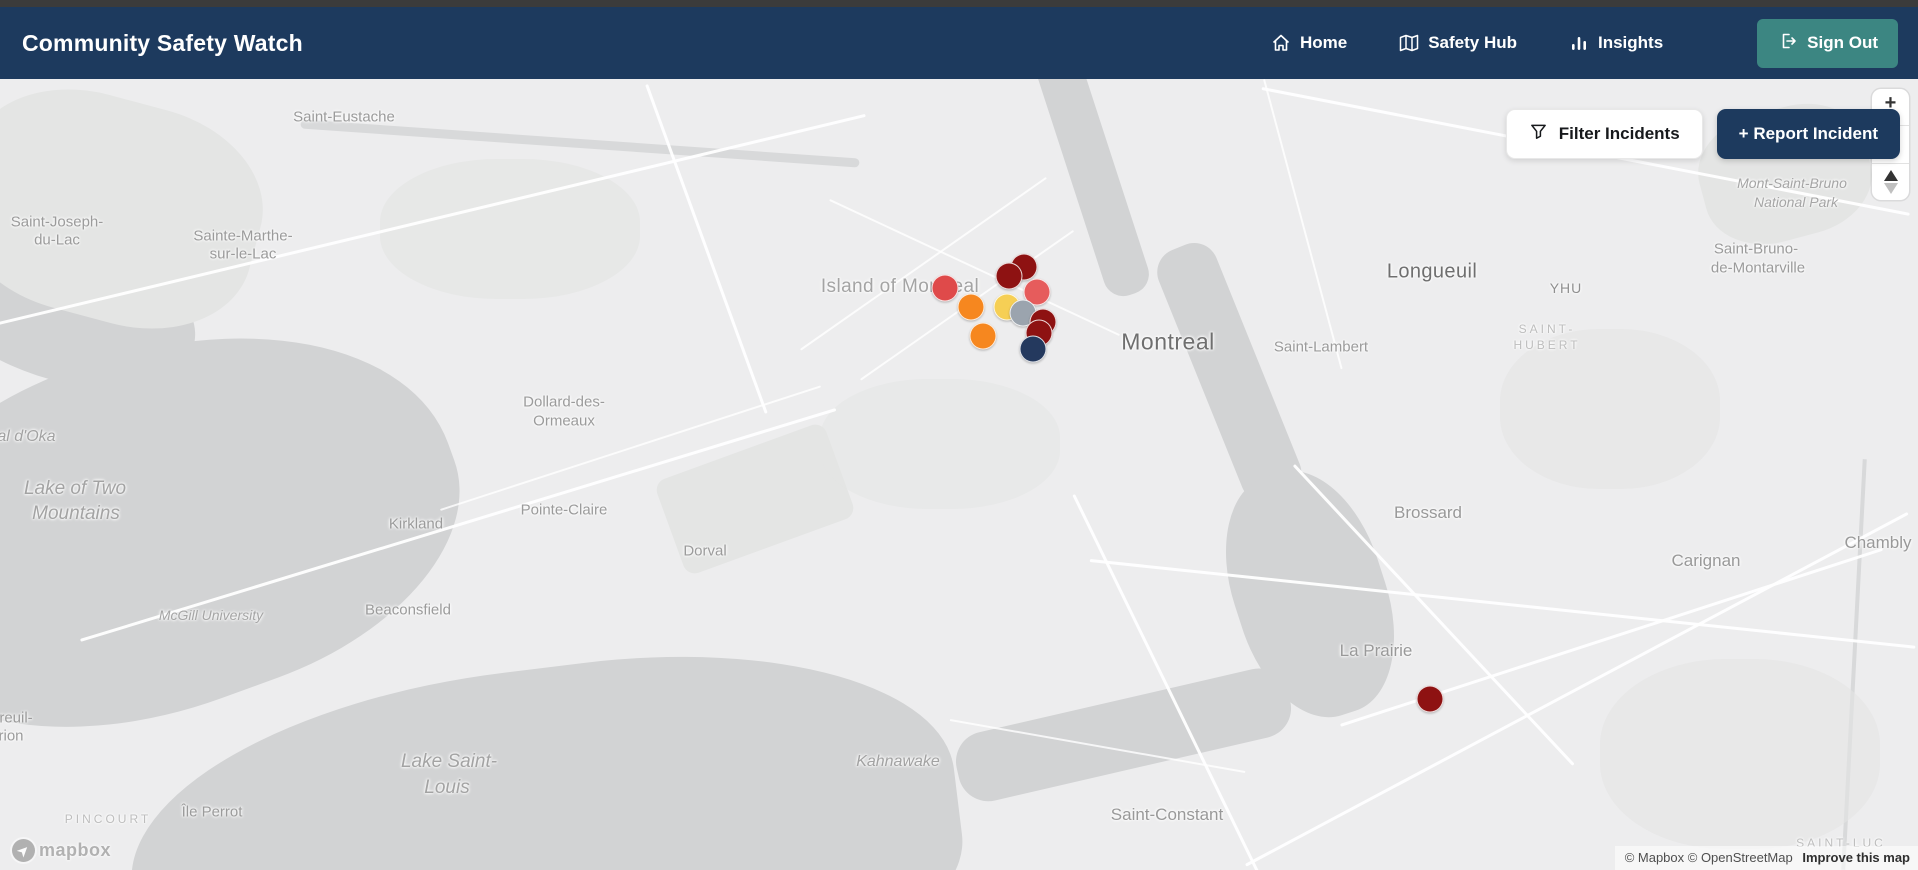 Image resolution: width=1918 pixels, height=870 pixels. Describe the element at coordinates (1842, 42) in the screenshot. I see `sign-out-label: Sign Out` at that location.